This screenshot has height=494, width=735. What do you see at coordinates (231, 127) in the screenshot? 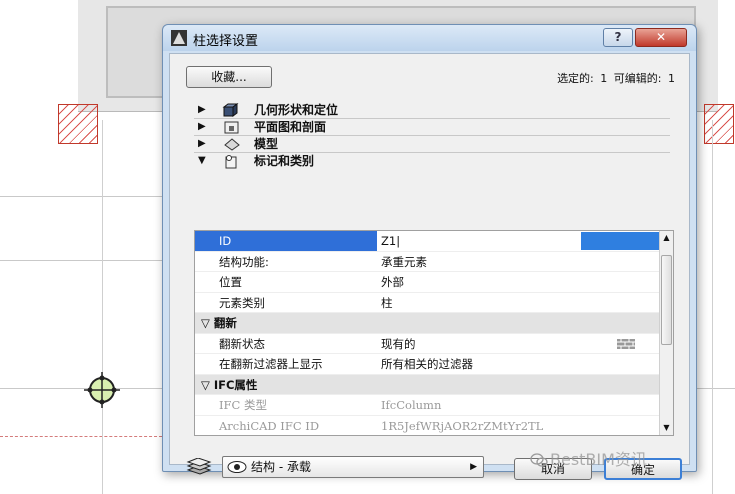
I see `floor-plan-icon` at bounding box center [231, 127].